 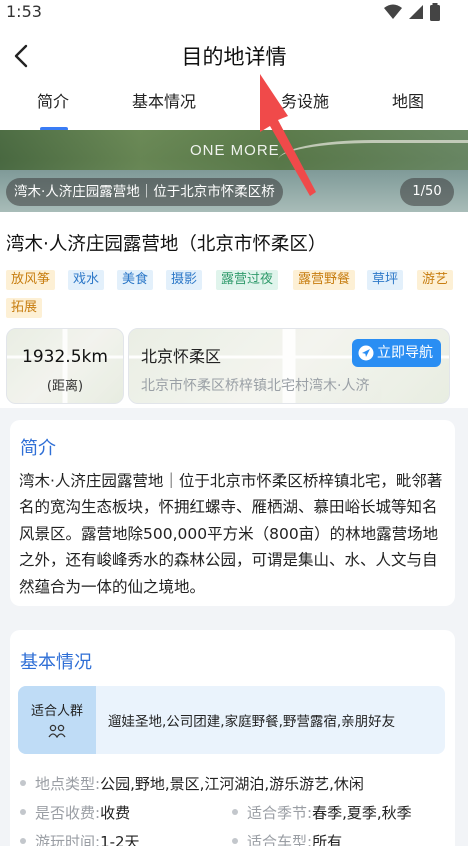 What do you see at coordinates (56, 711) in the screenshot?
I see `crowd-label: 适合人群` at bounding box center [56, 711].